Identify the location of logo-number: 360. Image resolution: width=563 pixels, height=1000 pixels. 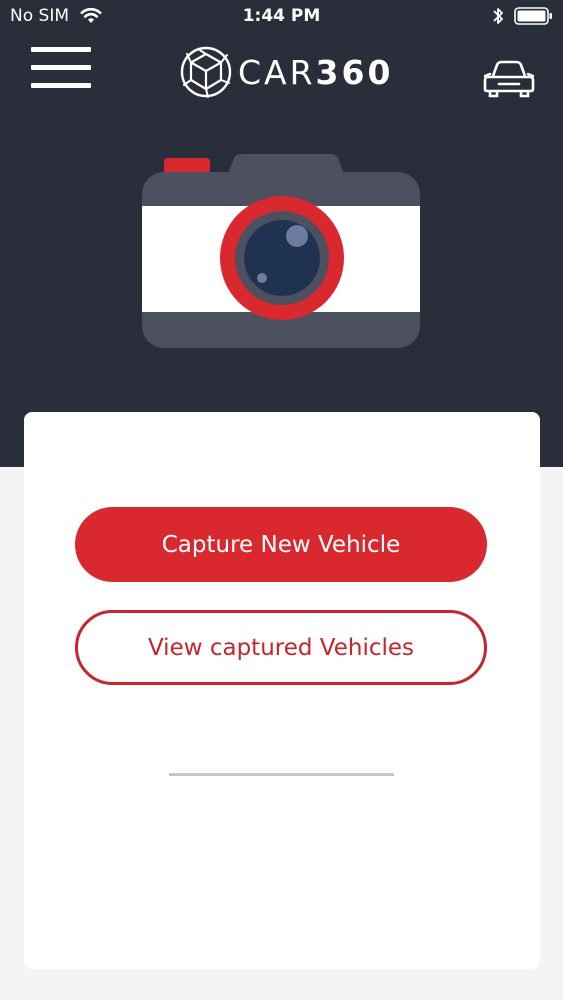
(354, 72).